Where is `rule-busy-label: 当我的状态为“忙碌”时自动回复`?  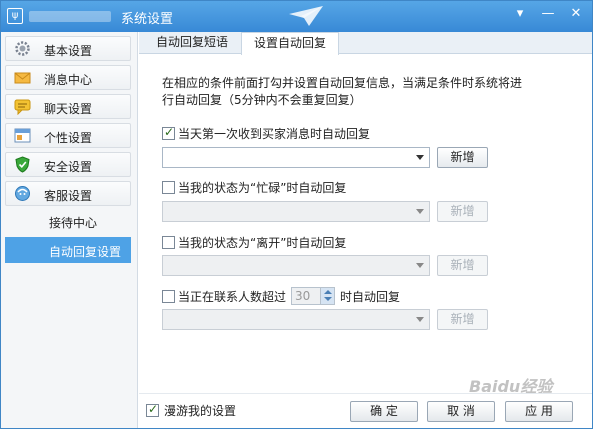
rule-busy-label: 当我的状态为“忙碌”时自动回复 is located at coordinates (262, 188).